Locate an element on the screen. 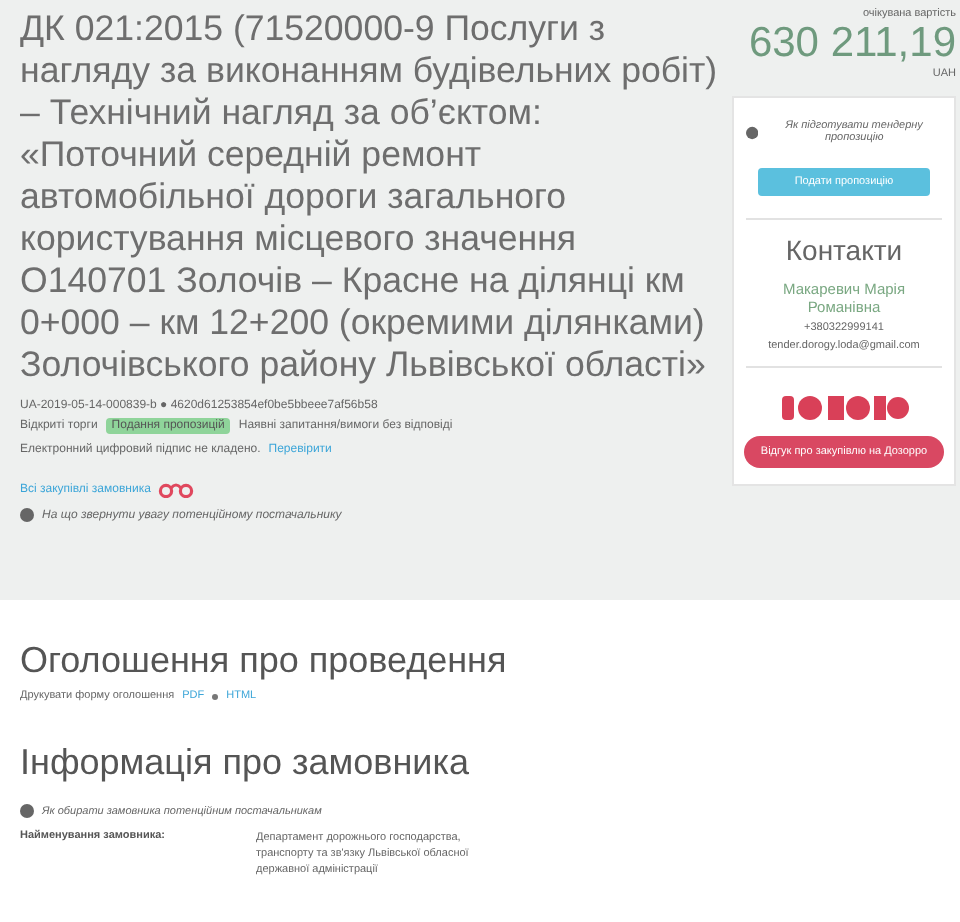 This screenshot has height=922, width=960. section-title: Інформація про замовника is located at coordinates (245, 763).